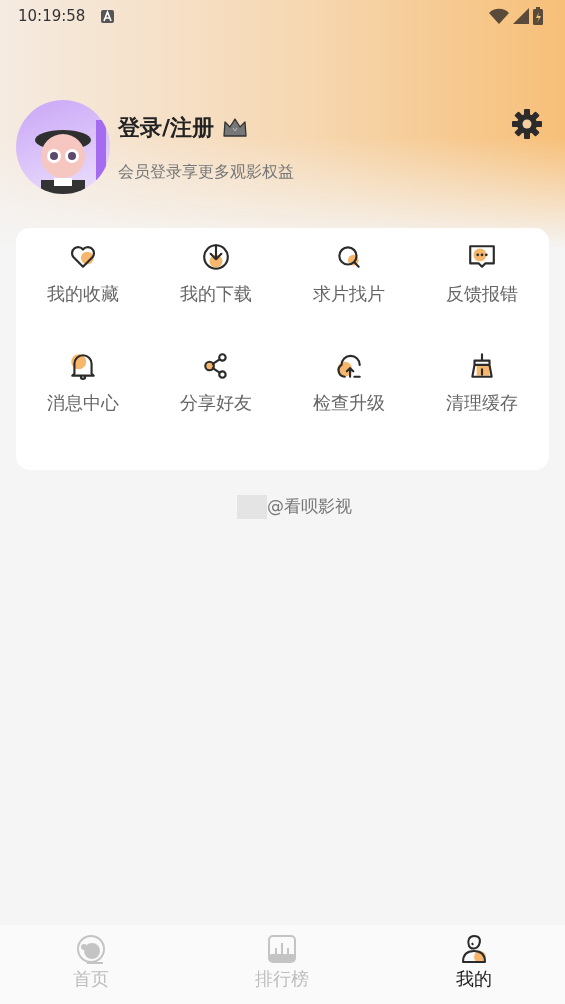  Describe the element at coordinates (527, 124) in the screenshot. I see `settings-icon` at that location.